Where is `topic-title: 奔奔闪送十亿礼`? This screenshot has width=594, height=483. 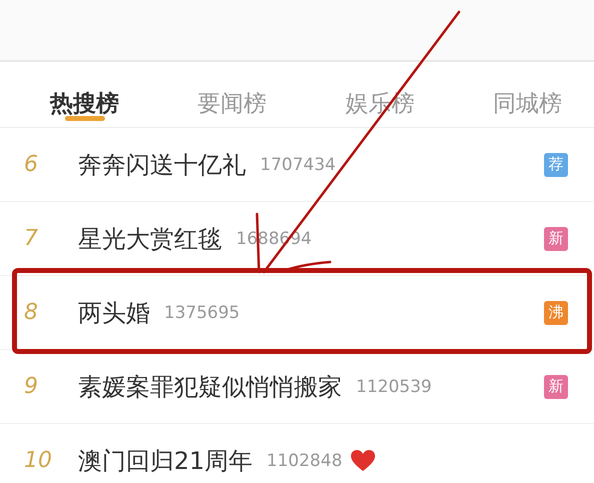
topic-title: 奔奔闪送十亿礼 is located at coordinates (162, 164).